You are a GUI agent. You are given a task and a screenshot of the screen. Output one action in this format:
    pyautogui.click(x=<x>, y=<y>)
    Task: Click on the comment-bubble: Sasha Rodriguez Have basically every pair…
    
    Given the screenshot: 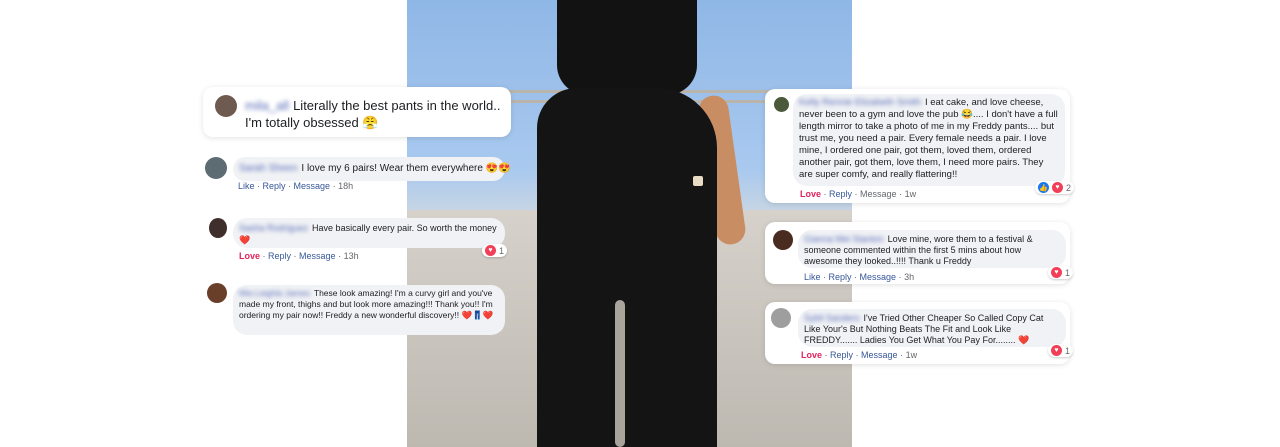 What is the action you would take?
    pyautogui.click(x=369, y=233)
    